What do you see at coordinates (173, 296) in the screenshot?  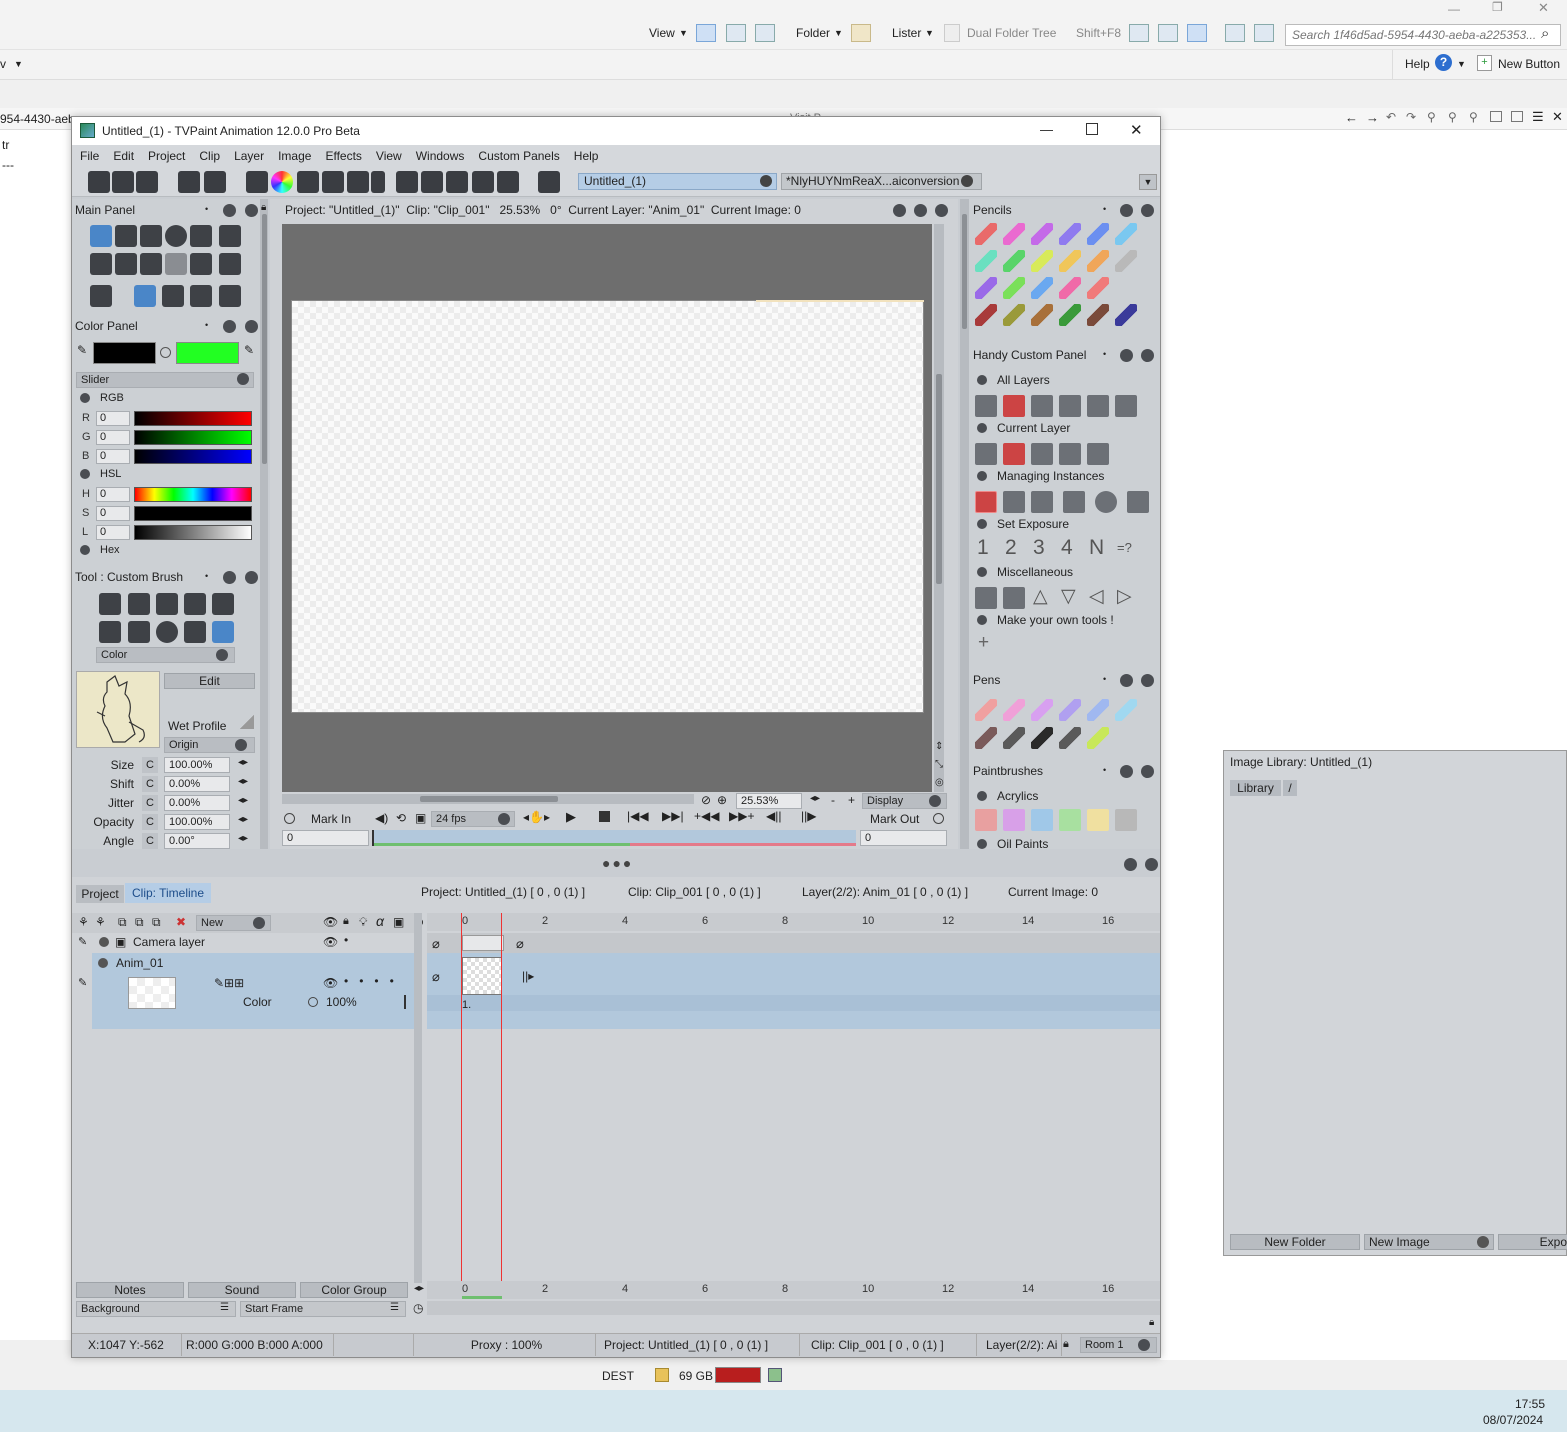 I see `panel-tool-icon` at bounding box center [173, 296].